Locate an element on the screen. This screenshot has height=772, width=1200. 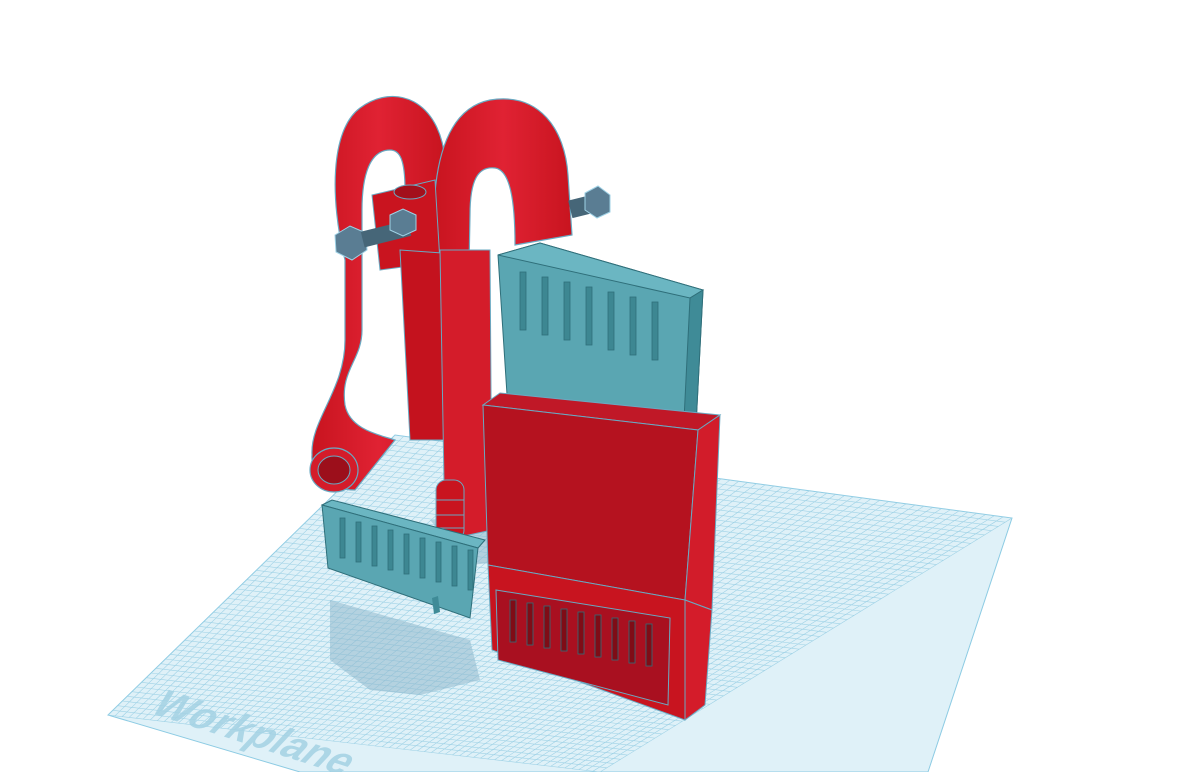
bolt-right is located at coordinates (589, 202).